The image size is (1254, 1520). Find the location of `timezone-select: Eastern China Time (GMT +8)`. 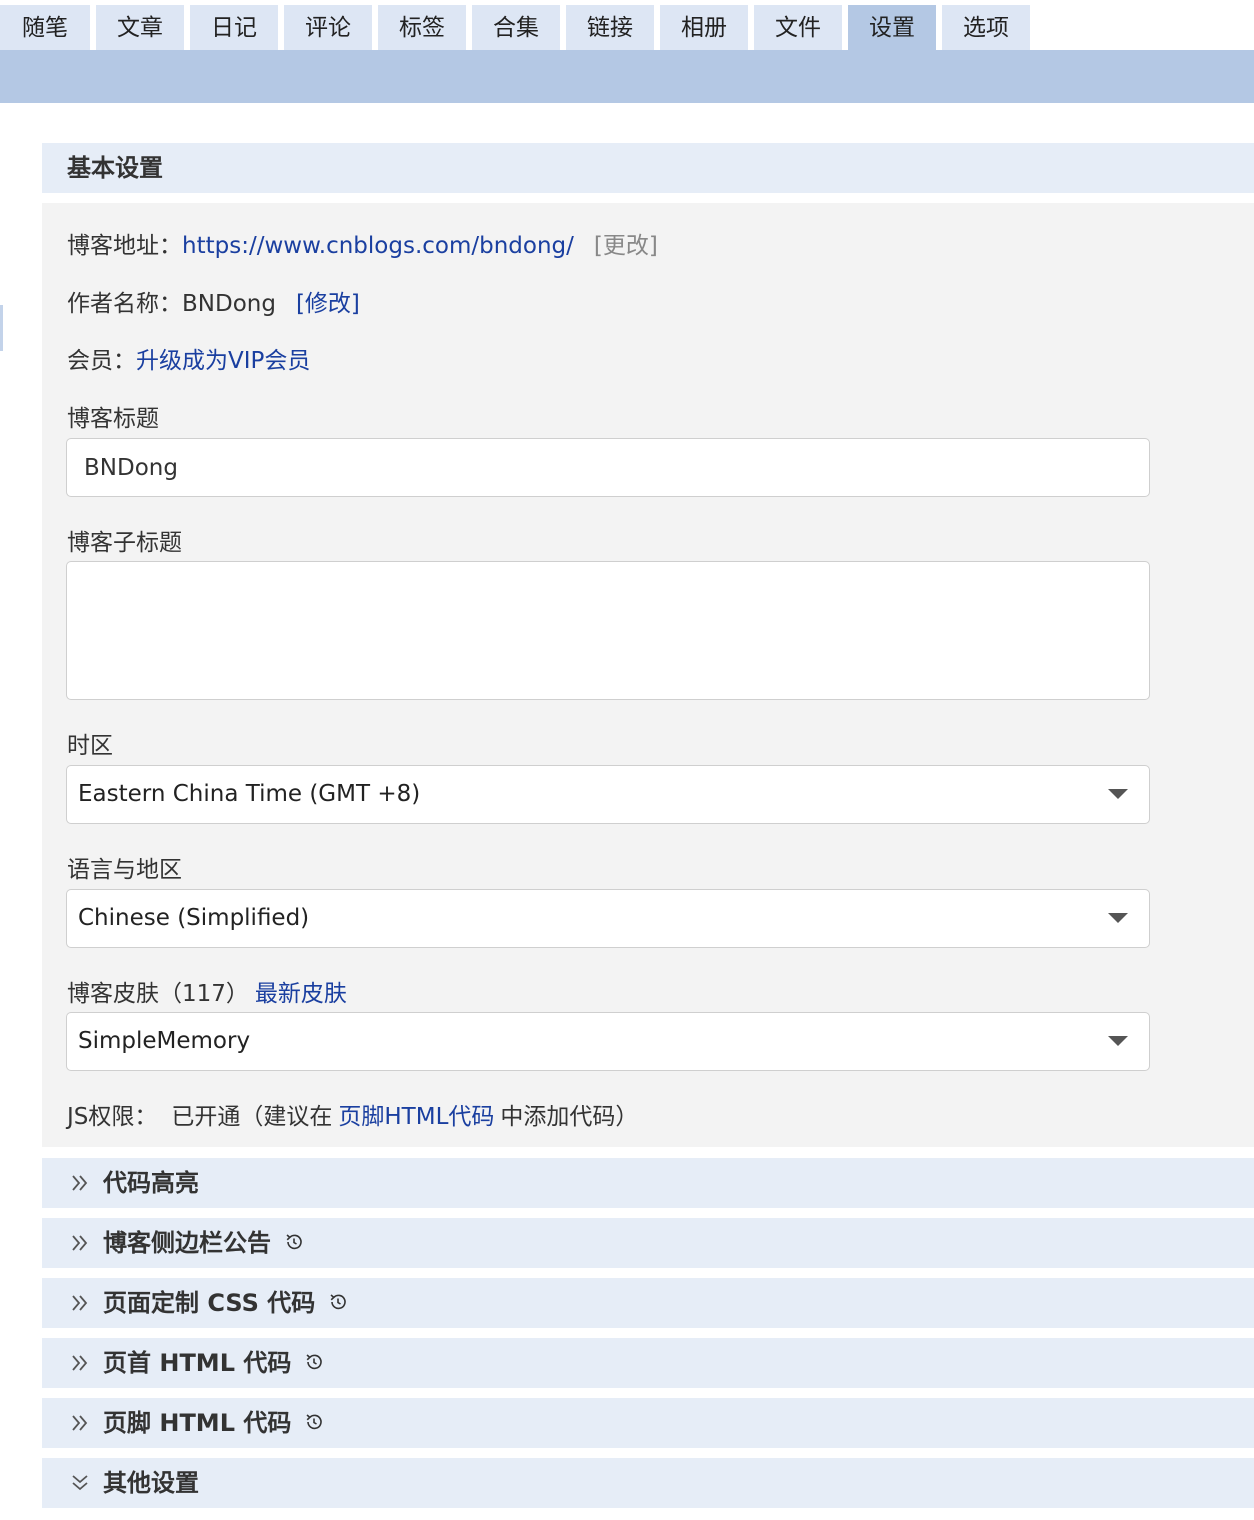

timezone-select: Eastern China Time (GMT +8) is located at coordinates (608, 794).